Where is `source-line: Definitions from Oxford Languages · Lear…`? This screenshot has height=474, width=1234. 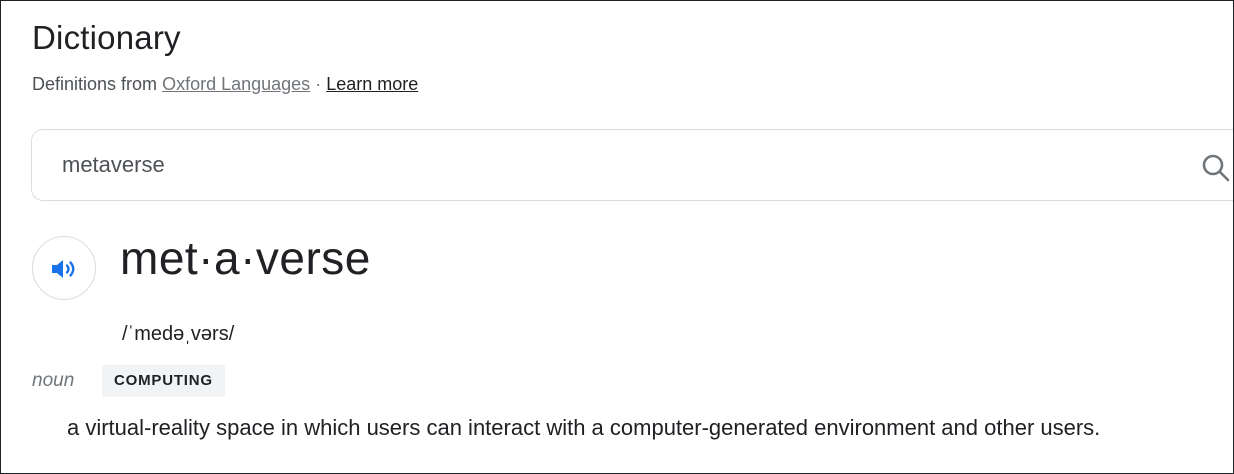 source-line: Definitions from Oxford Languages · Lear… is located at coordinates (225, 84).